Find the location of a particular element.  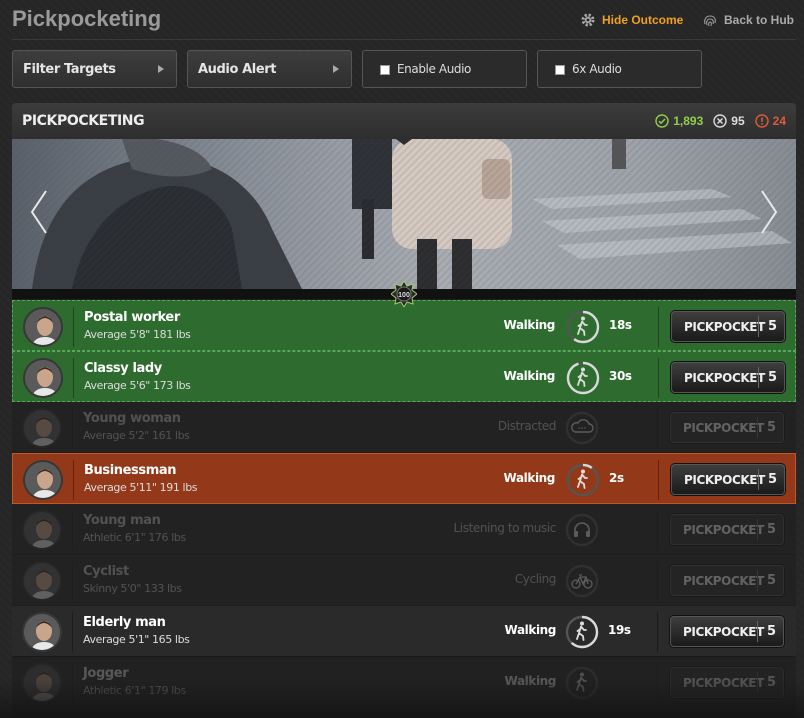

page-header: Pickpocketing Hide Outcome Back to Hub is located at coordinates (404, 20).